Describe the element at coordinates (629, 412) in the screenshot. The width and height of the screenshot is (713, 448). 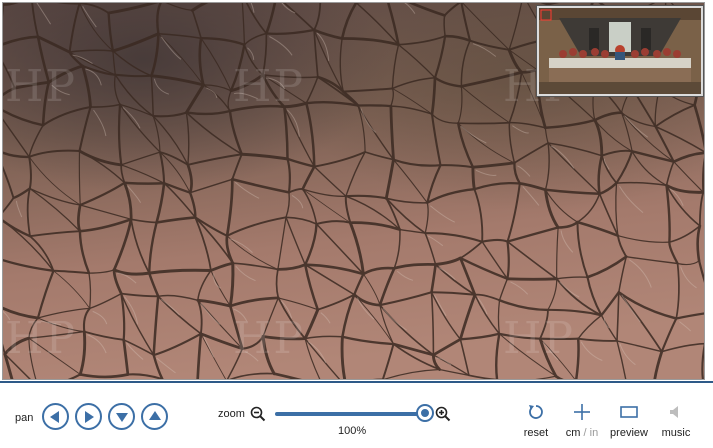
I see `preview-rectangle-icon` at that location.